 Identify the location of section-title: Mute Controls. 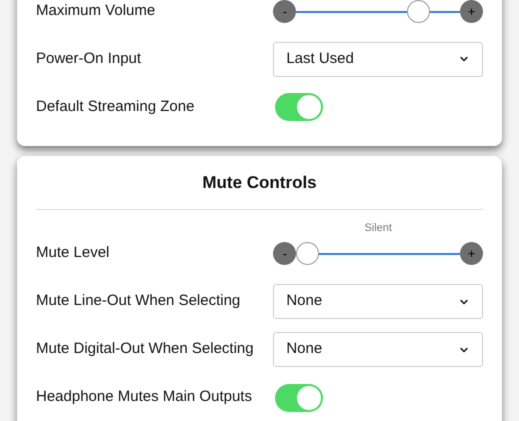
(259, 183).